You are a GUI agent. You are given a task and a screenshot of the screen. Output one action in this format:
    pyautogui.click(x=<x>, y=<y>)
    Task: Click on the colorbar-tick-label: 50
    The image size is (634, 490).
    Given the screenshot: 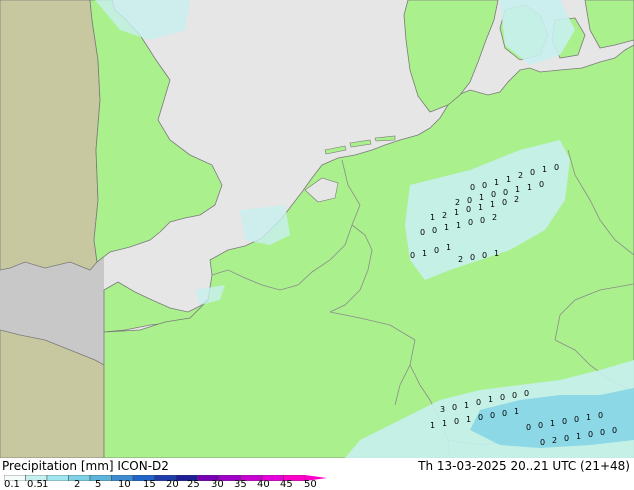 What is the action you would take?
    pyautogui.click(x=310, y=484)
    